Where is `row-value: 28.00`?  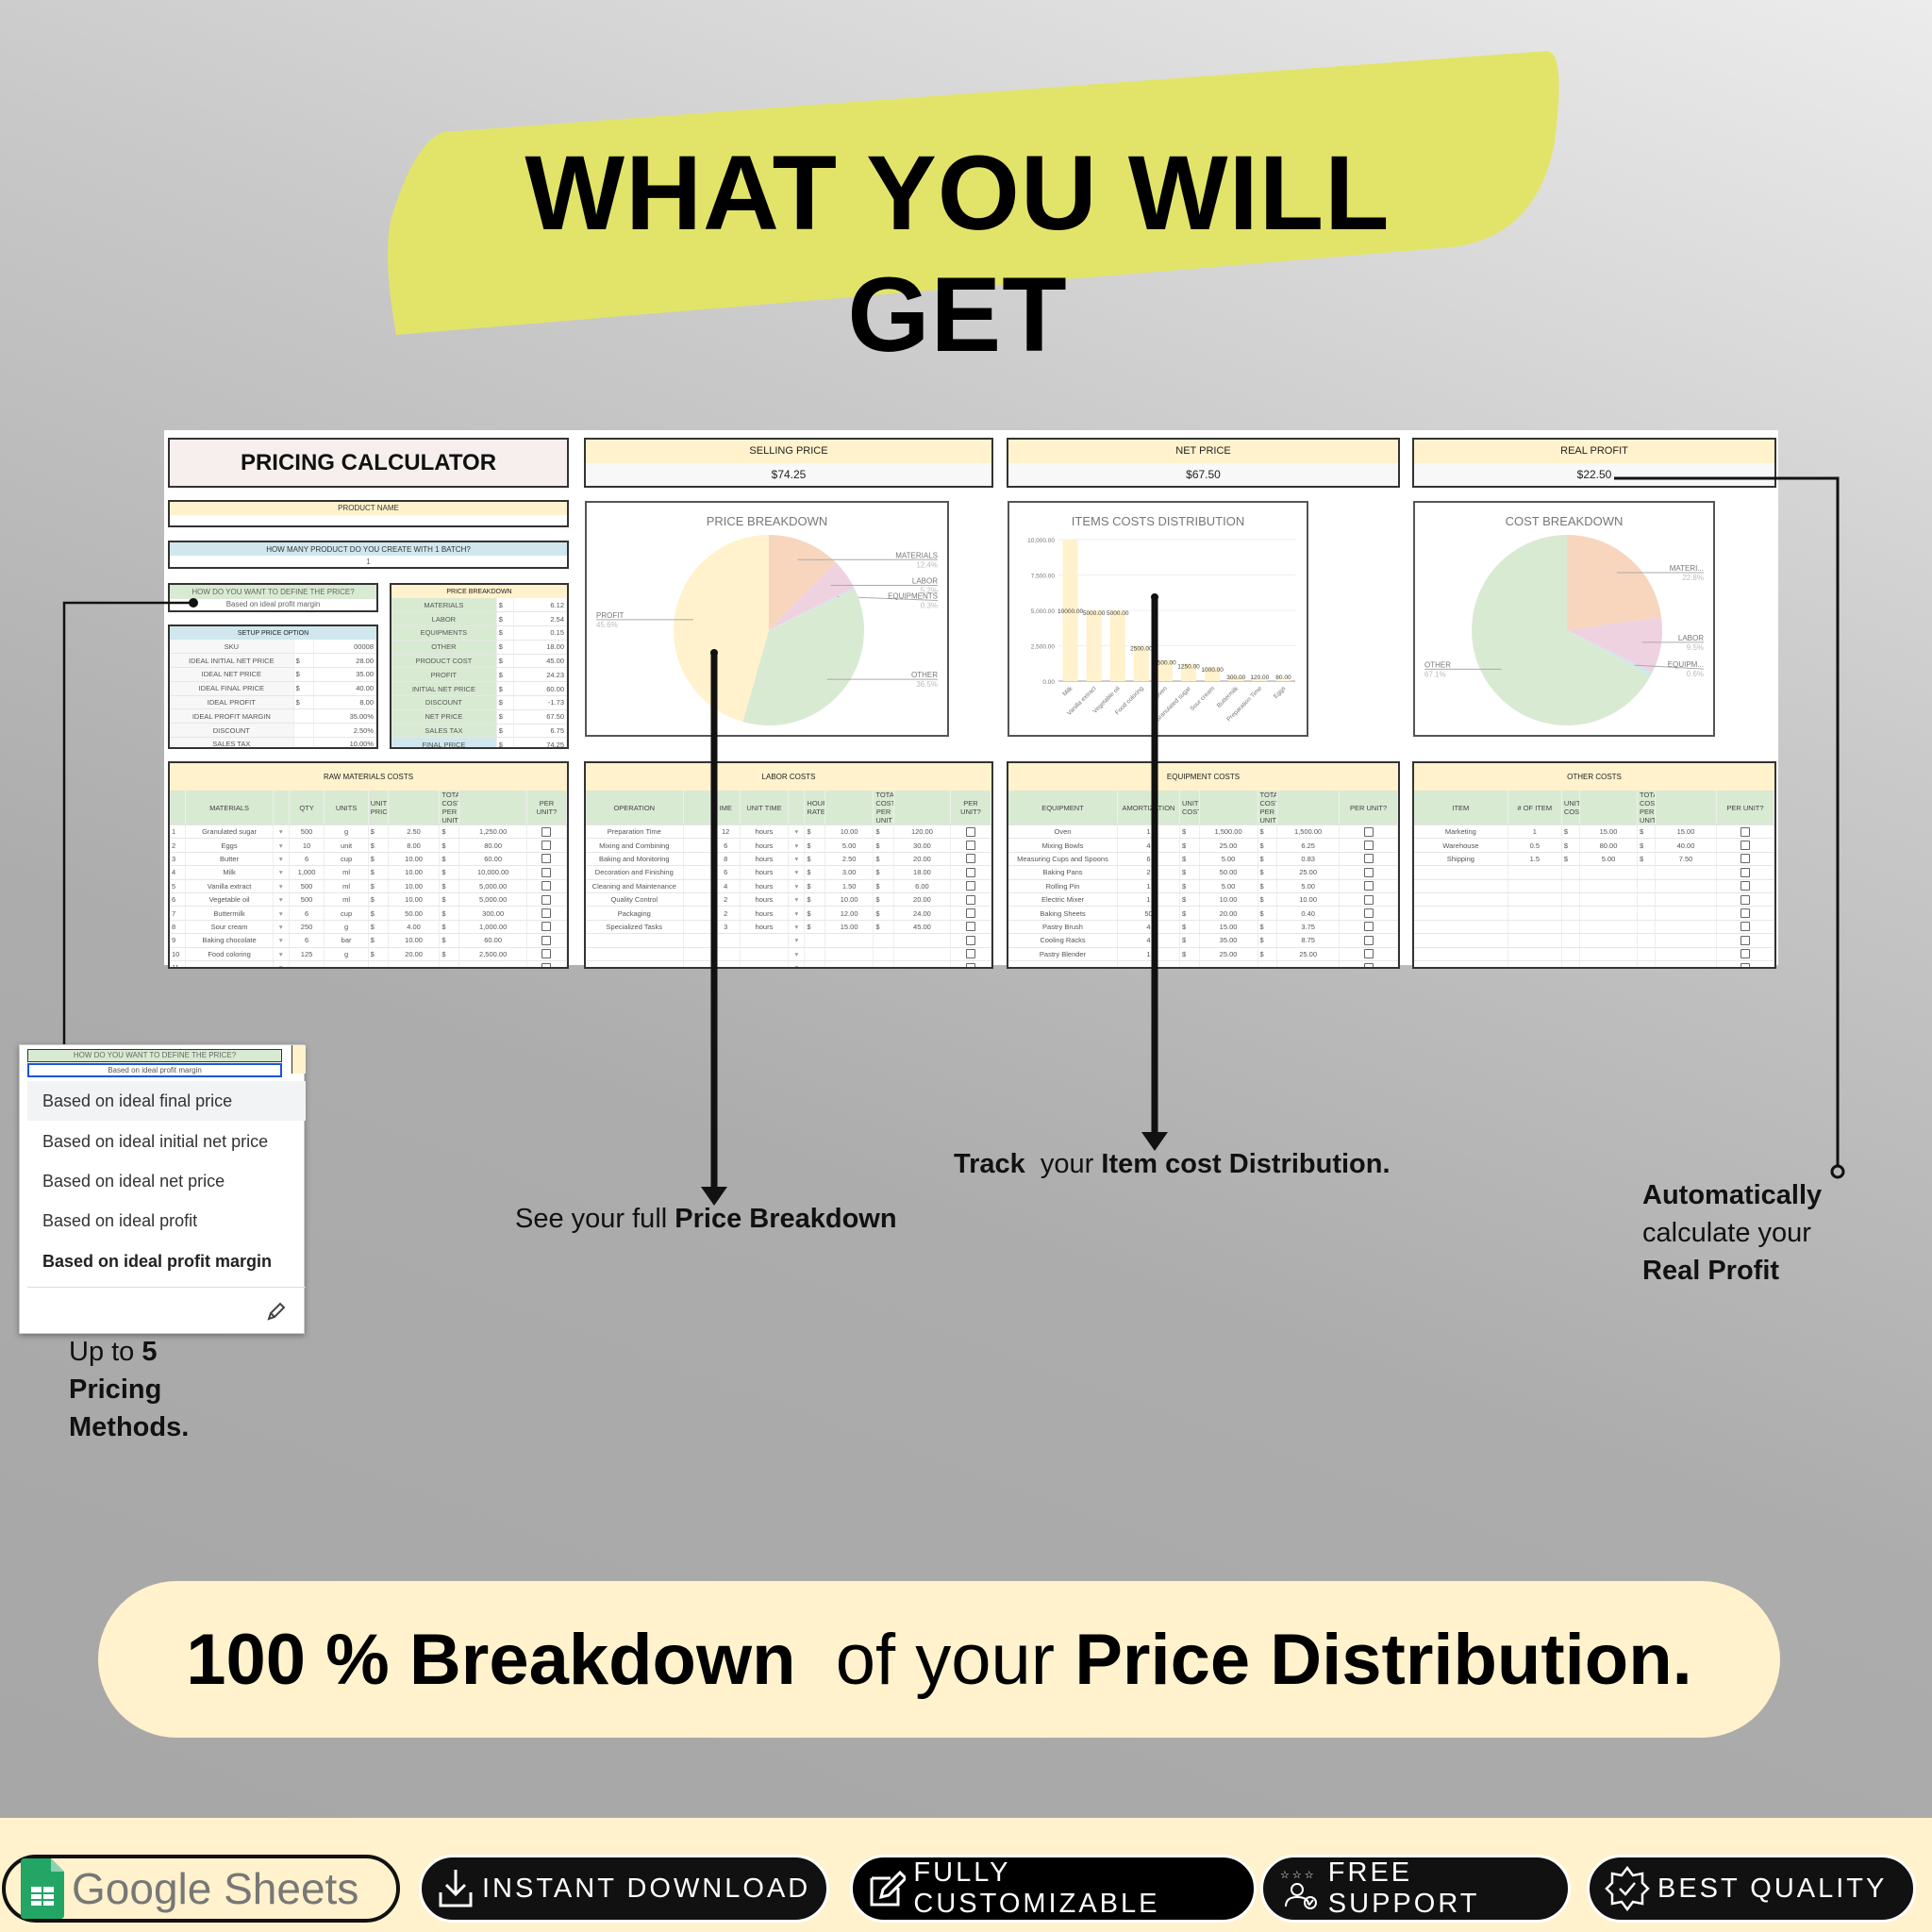 row-value: 28.00 is located at coordinates (345, 661).